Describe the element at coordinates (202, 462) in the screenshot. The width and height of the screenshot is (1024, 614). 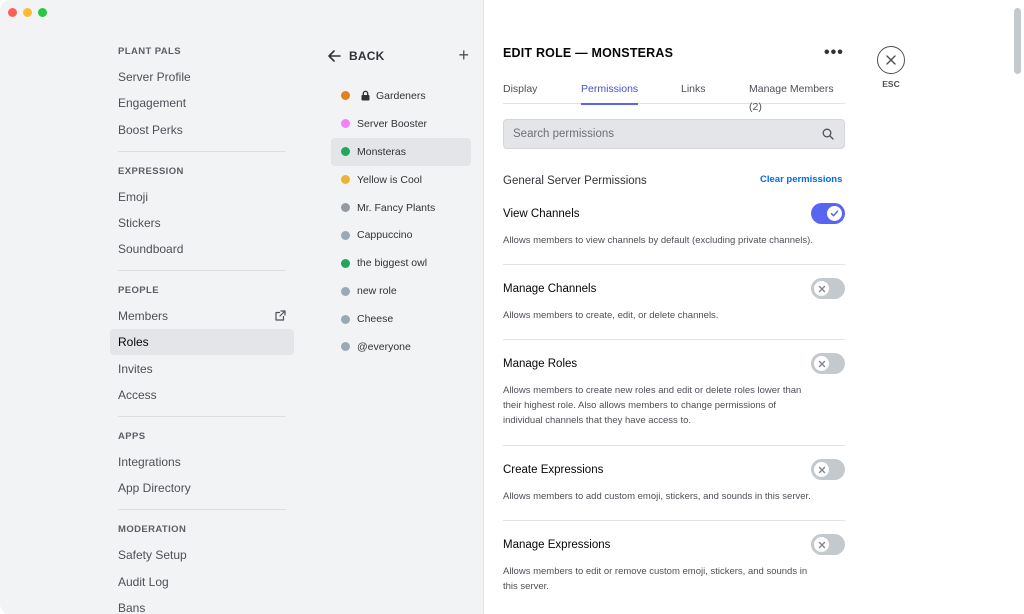
I see `sidebar-item-integrations: Integrations` at that location.